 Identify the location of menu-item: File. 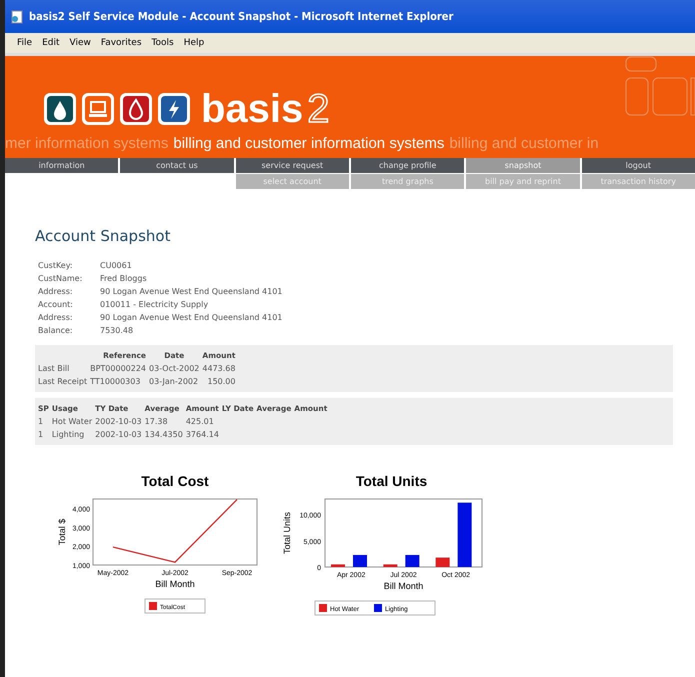
(24, 43).